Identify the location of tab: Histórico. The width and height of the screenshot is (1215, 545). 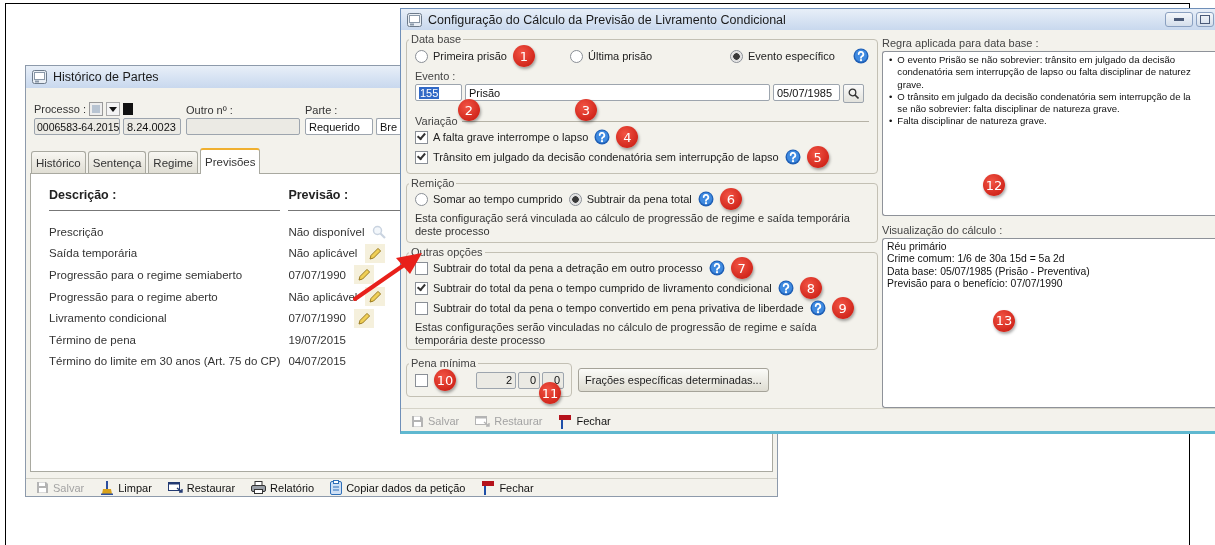
(58, 162).